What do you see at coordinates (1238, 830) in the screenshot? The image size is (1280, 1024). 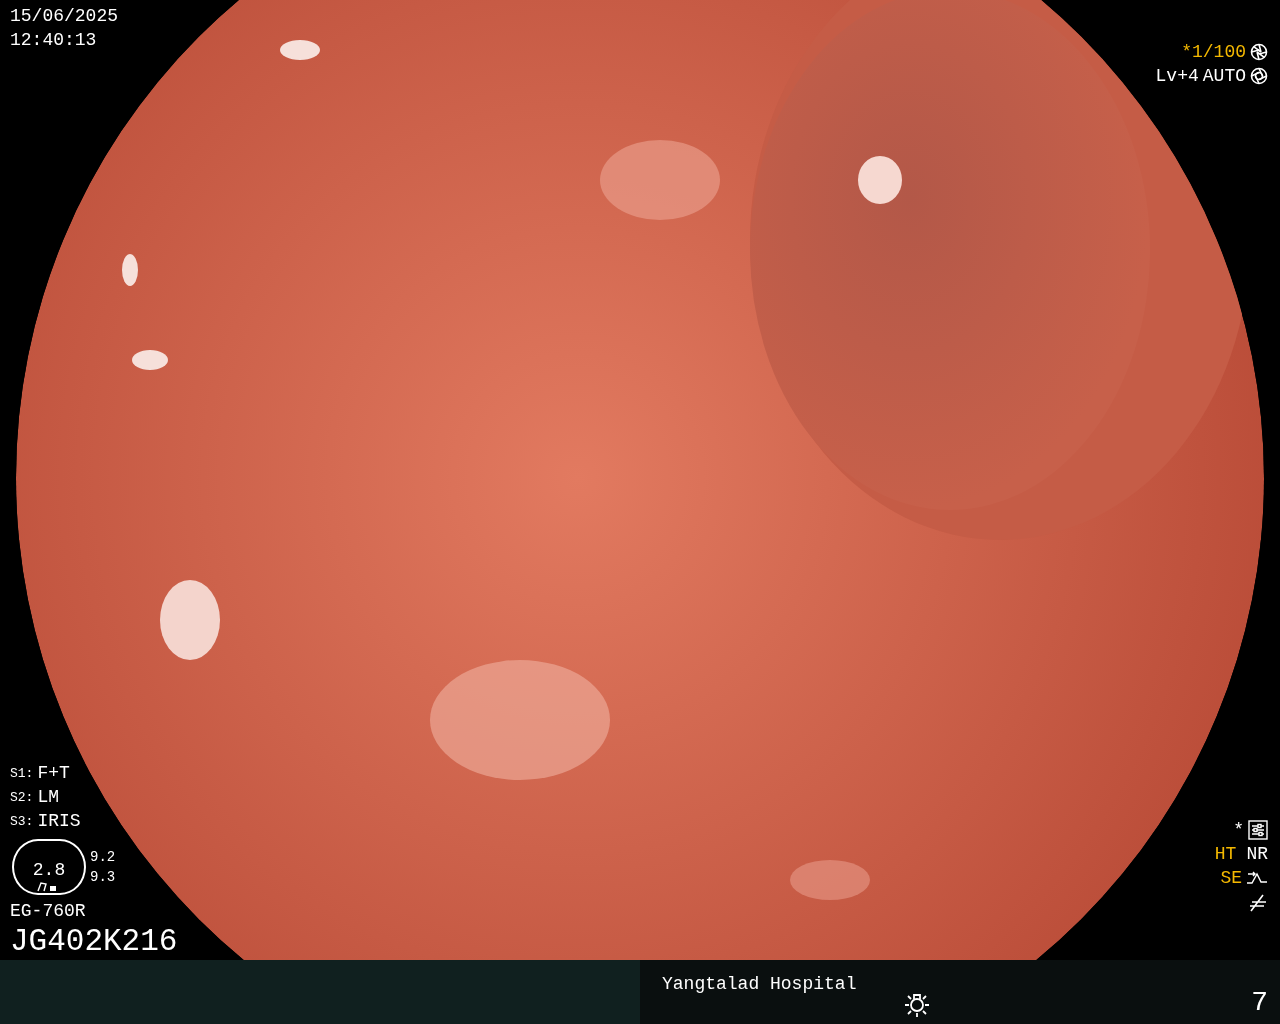 I see `marker-text: *` at bounding box center [1238, 830].